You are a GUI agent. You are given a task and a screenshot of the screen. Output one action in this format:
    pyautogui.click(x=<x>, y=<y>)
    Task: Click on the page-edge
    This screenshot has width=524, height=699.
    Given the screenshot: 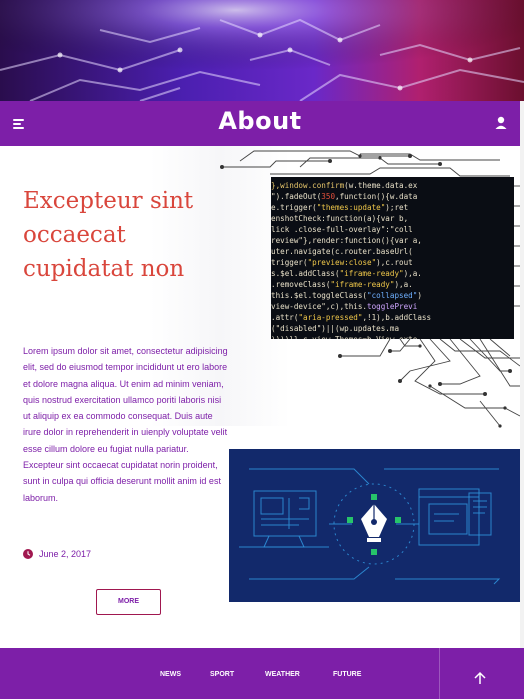 What is the action you would take?
    pyautogui.click(x=522, y=400)
    